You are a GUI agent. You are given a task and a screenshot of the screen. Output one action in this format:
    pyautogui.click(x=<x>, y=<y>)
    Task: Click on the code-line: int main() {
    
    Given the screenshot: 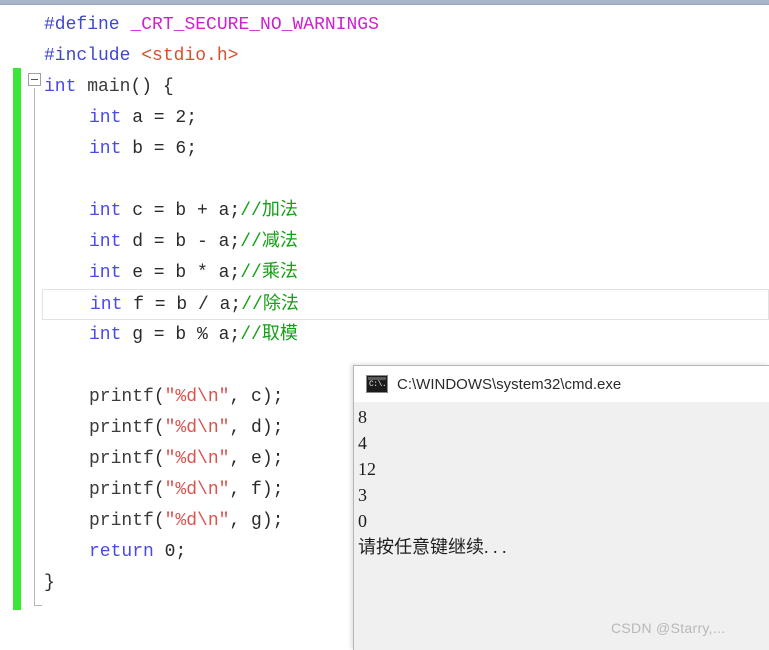 What is the action you would take?
    pyautogui.click(x=384, y=87)
    